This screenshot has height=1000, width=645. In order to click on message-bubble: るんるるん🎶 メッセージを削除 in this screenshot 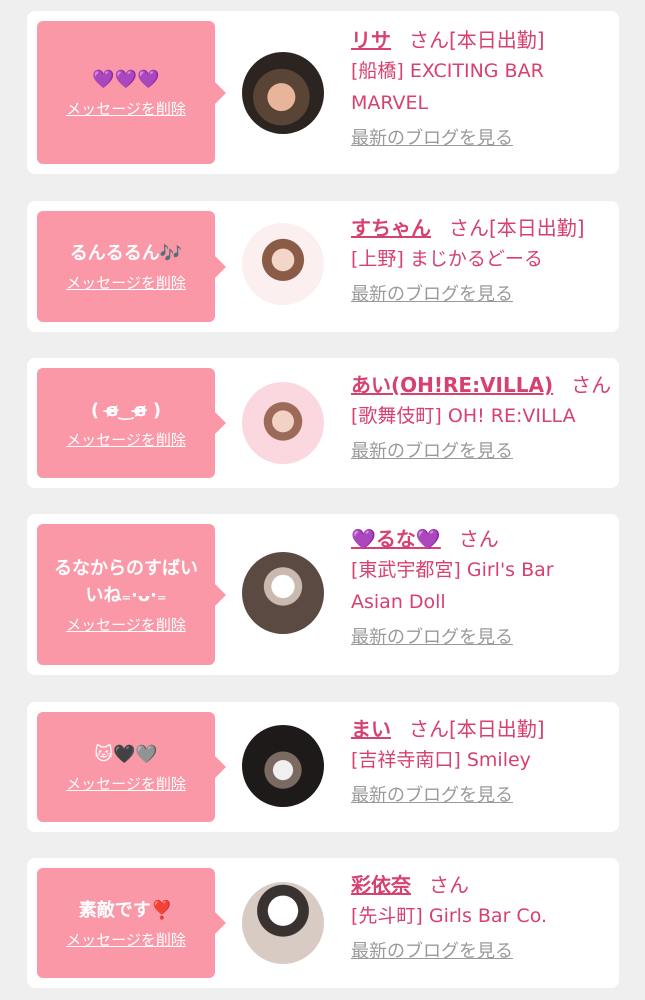, I will do `click(126, 266)`.